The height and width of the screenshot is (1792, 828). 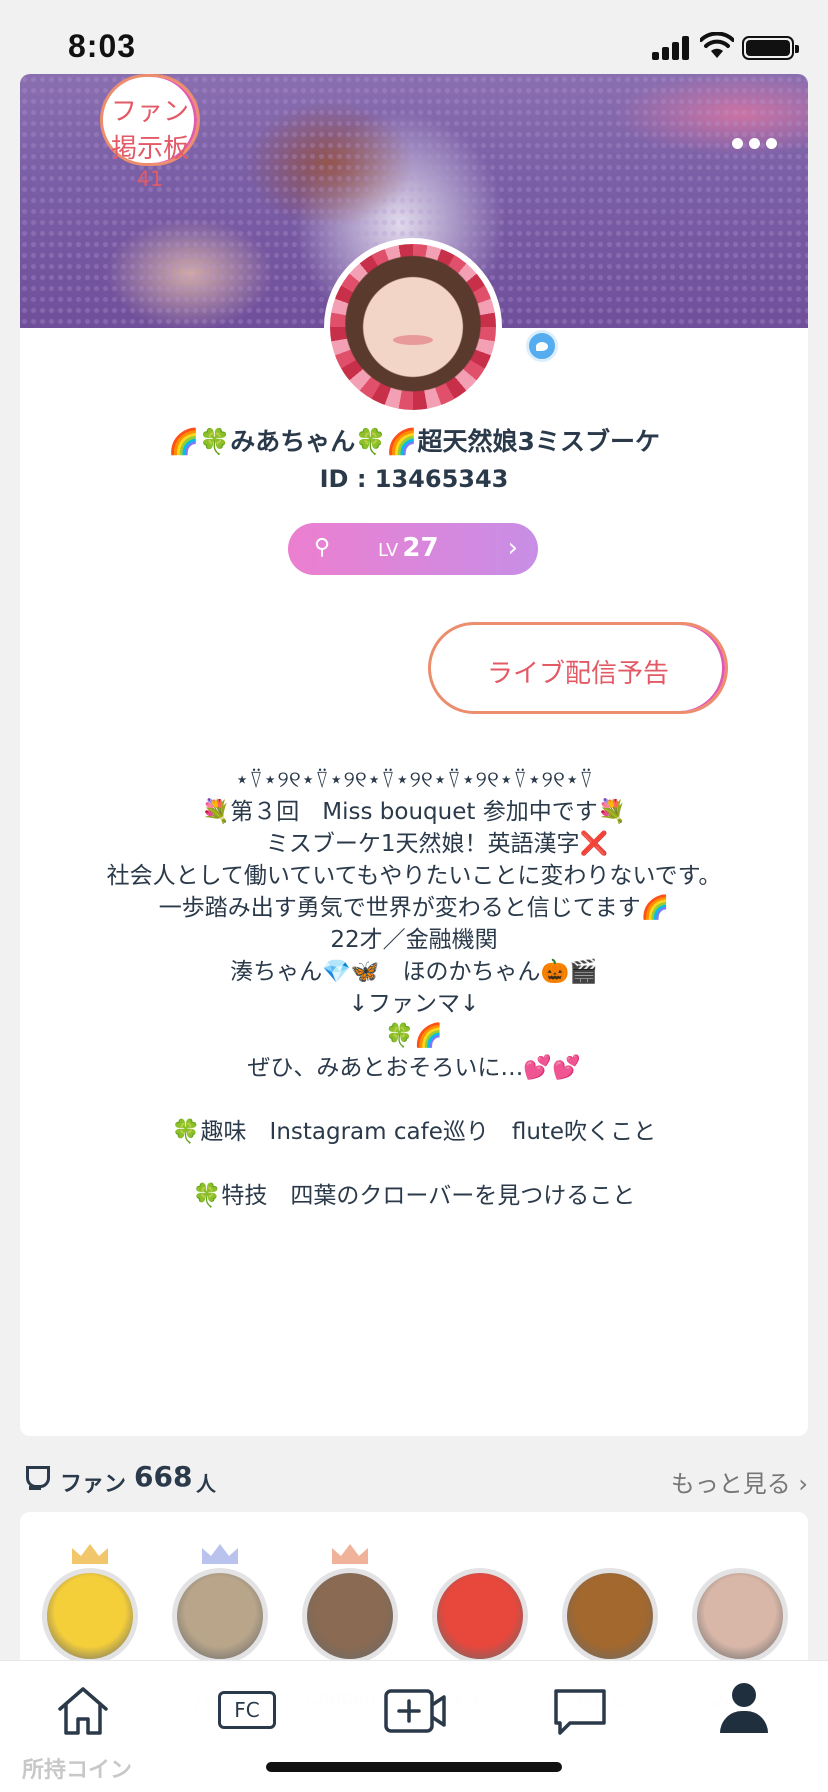 What do you see at coordinates (512, 548) in the screenshot?
I see `chevron-right-icon: ›` at bounding box center [512, 548].